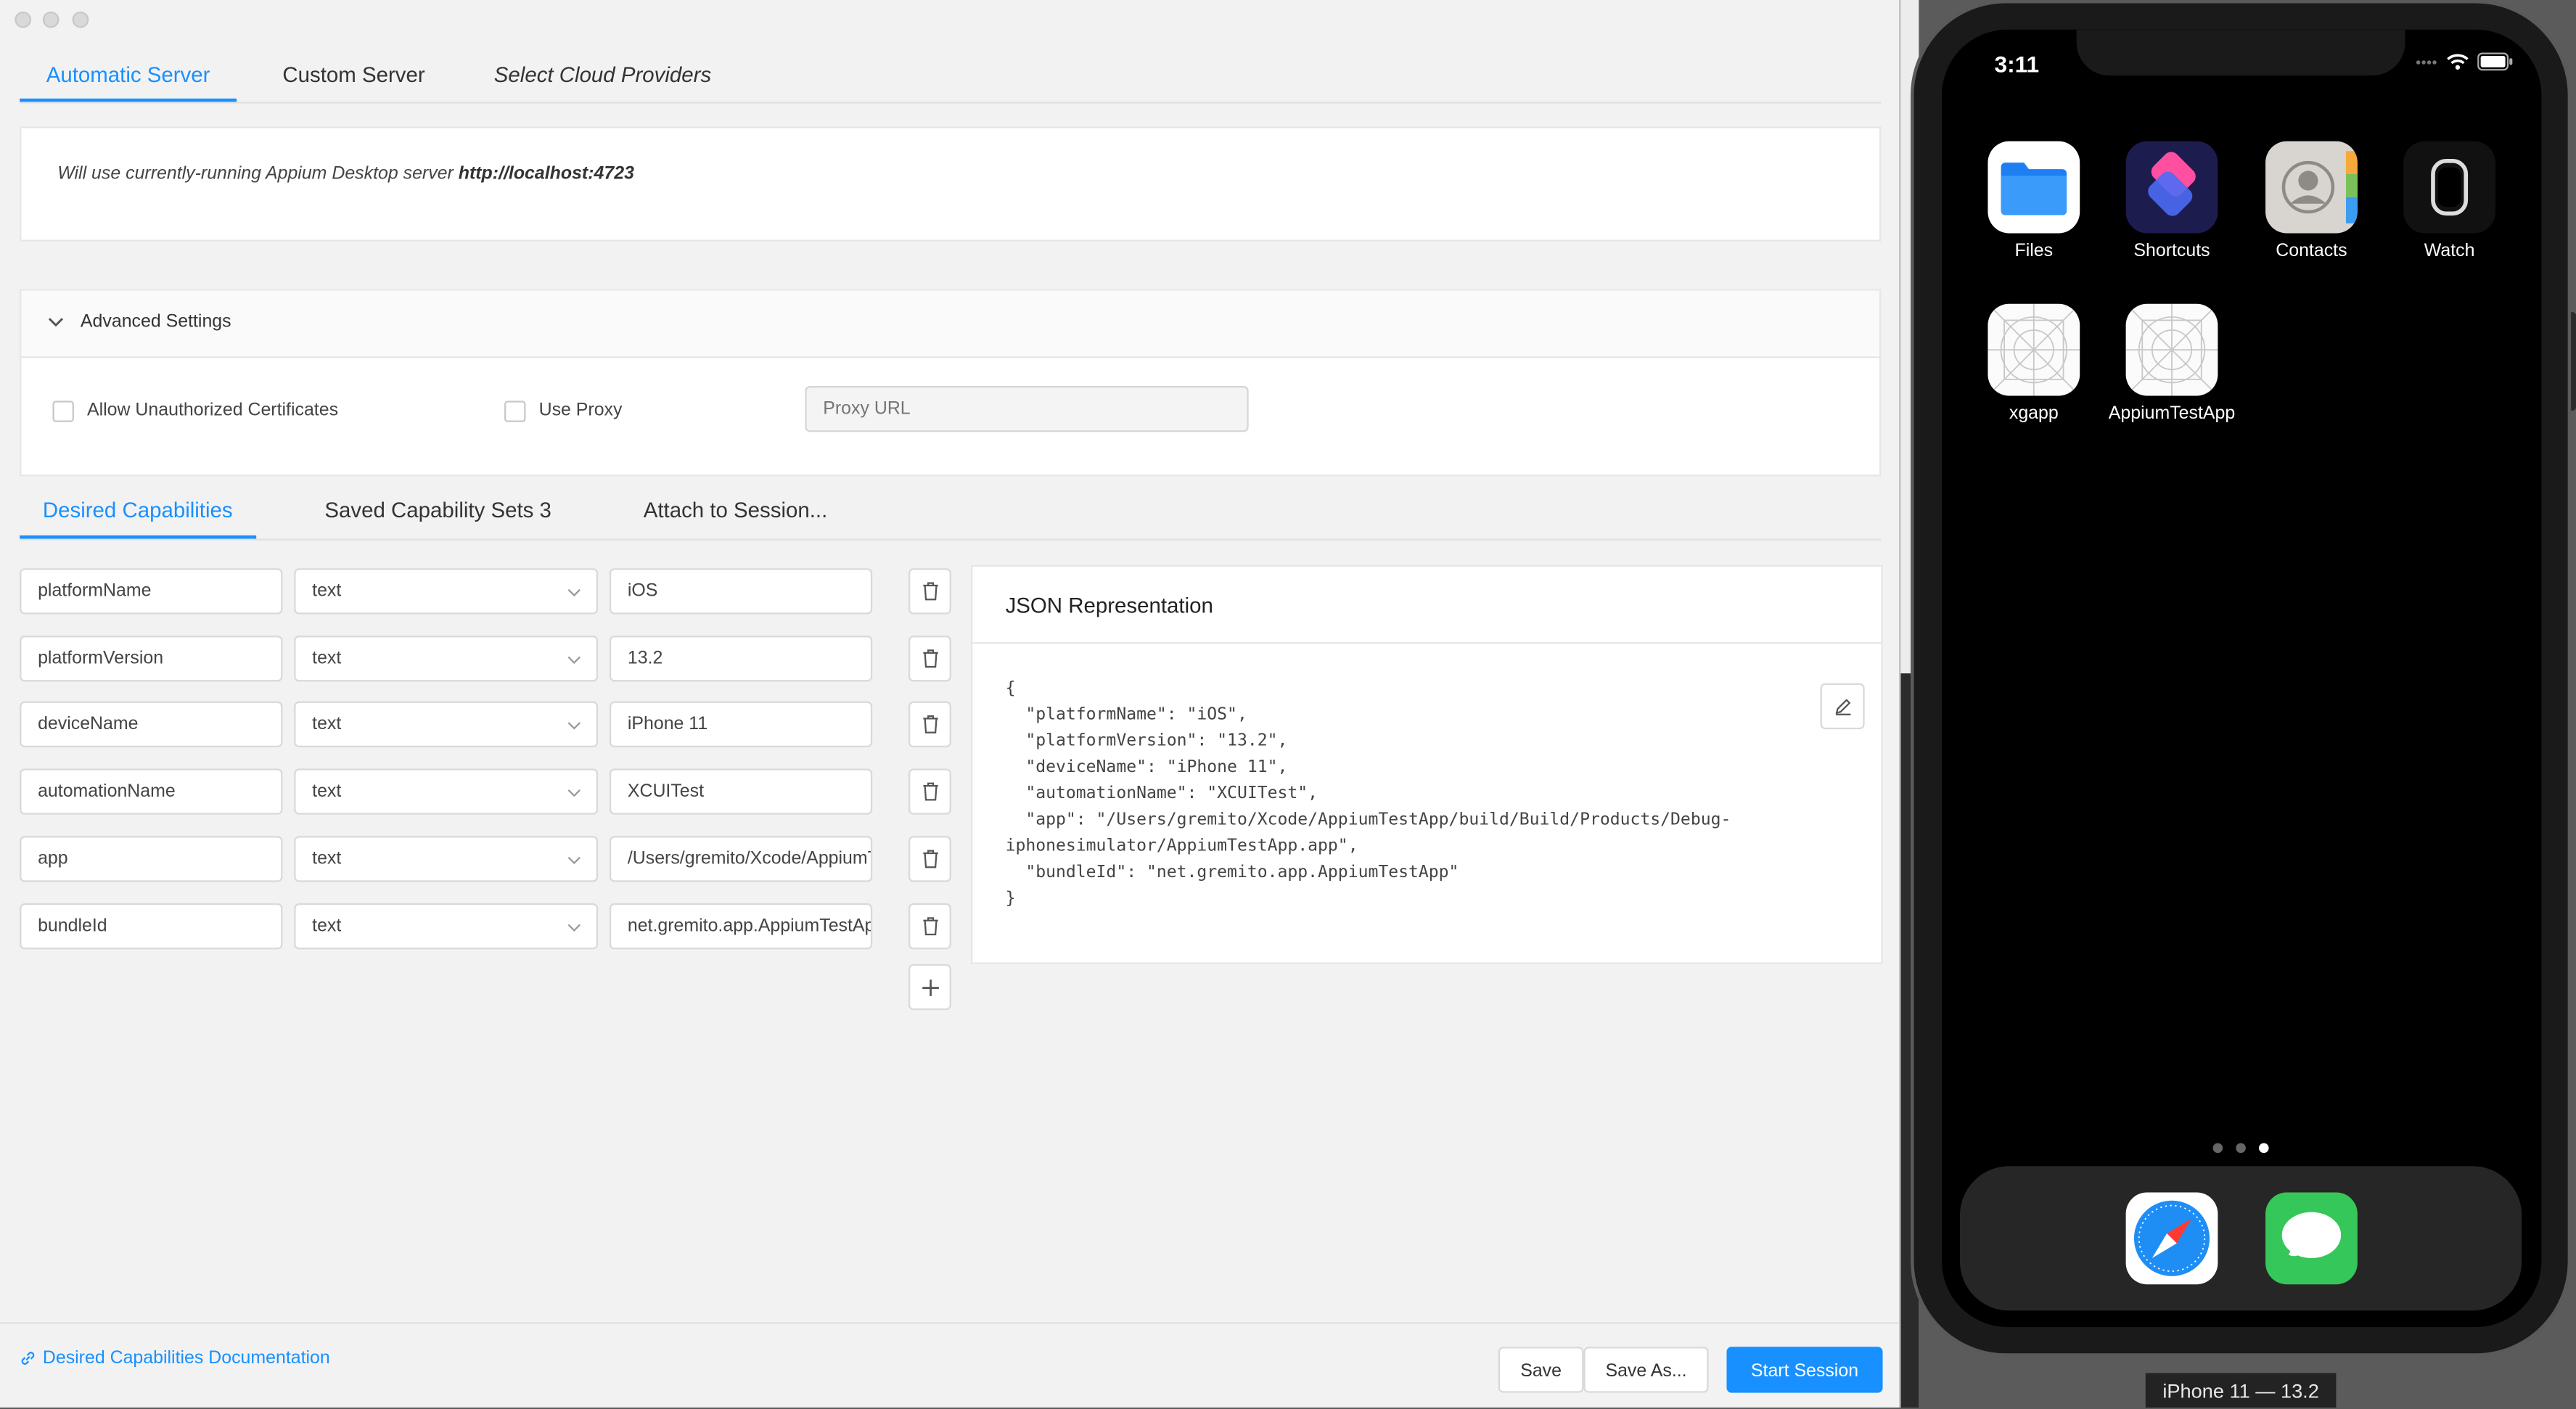 This screenshot has width=2576, height=1409. What do you see at coordinates (950, 324) in the screenshot?
I see `advanced-settings-header: Advanced Settings` at bounding box center [950, 324].